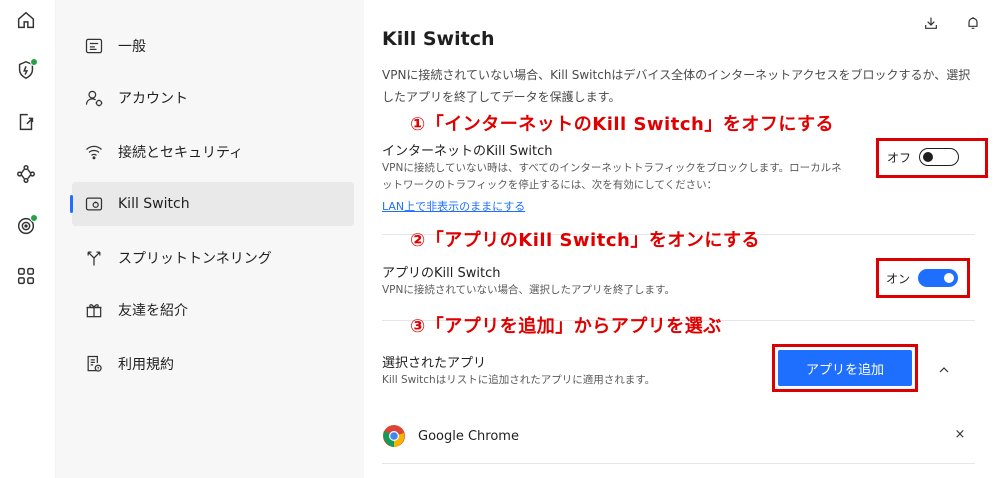 This screenshot has height=478, width=1000. Describe the element at coordinates (26, 20) in the screenshot. I see `home-icon` at that location.